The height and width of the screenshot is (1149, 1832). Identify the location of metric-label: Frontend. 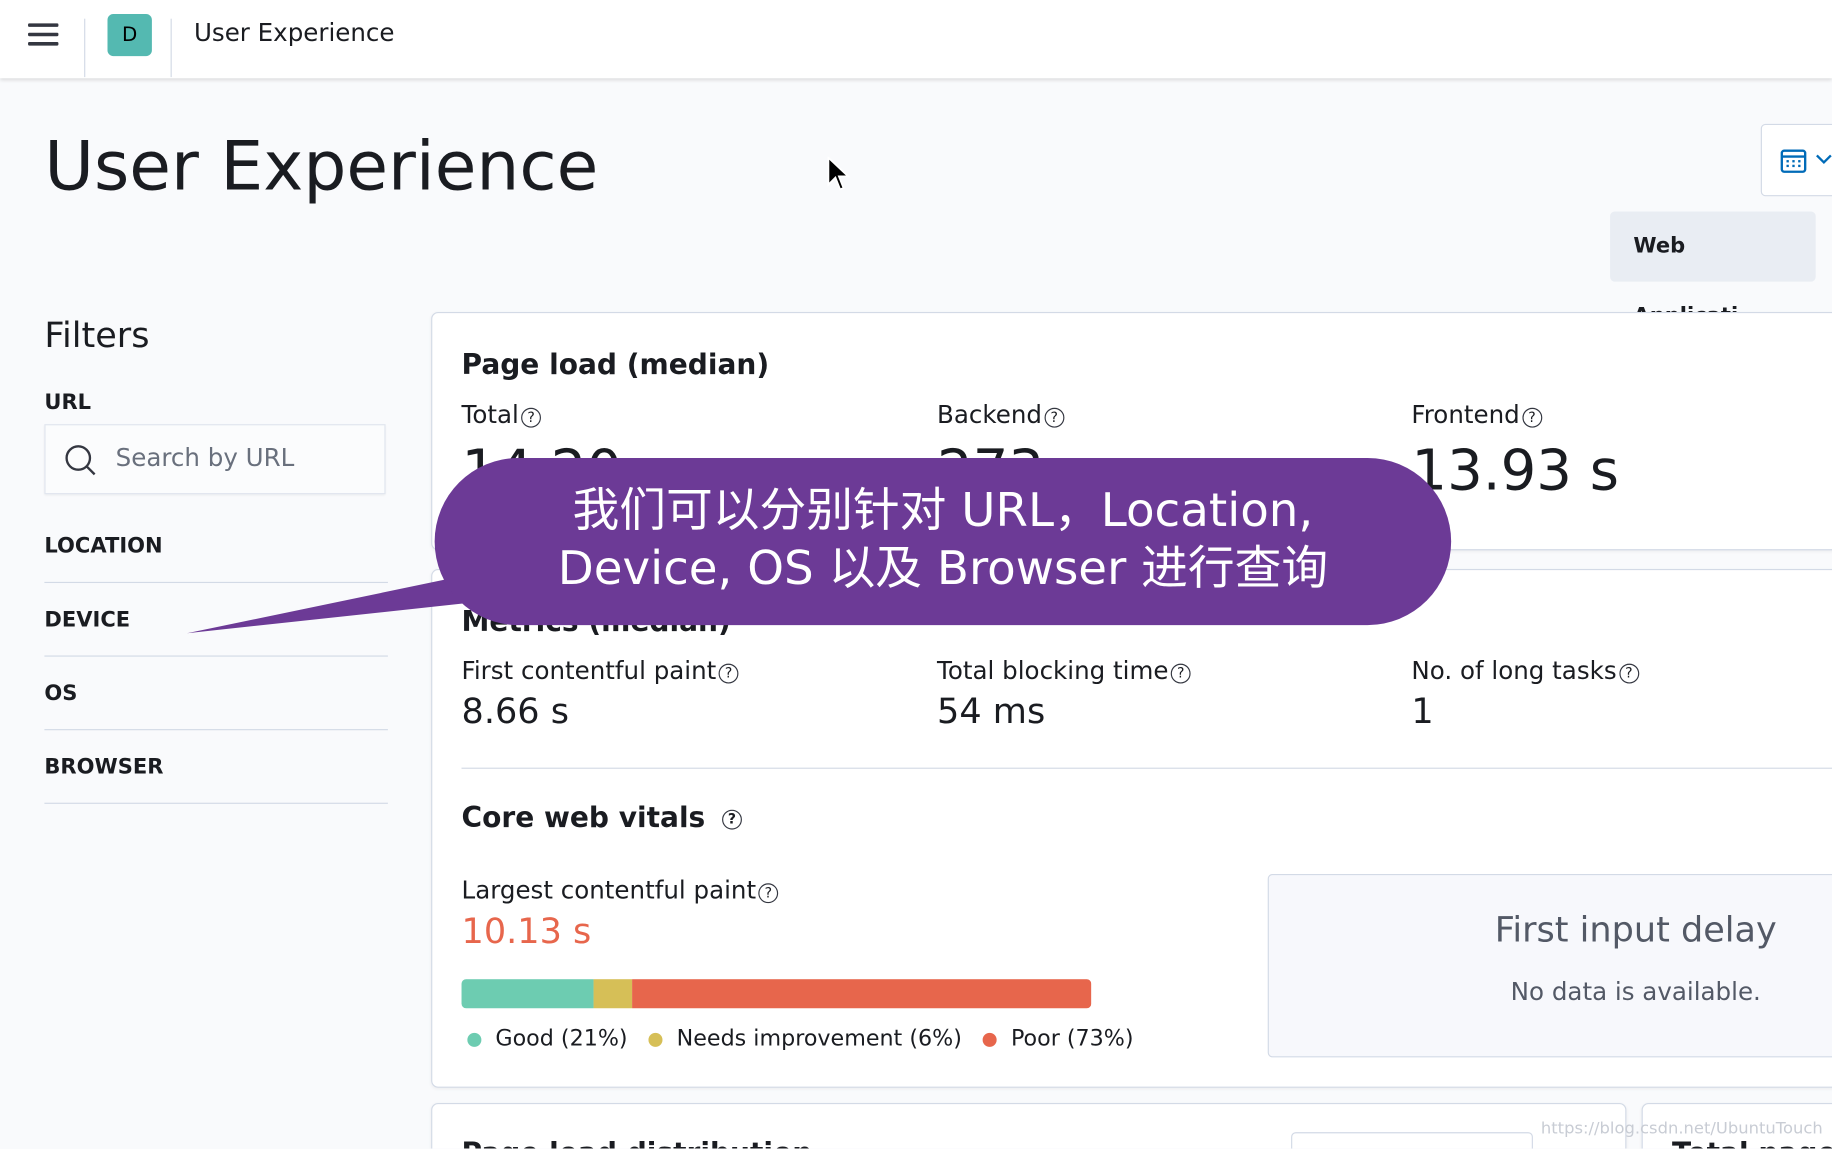
(1465, 414).